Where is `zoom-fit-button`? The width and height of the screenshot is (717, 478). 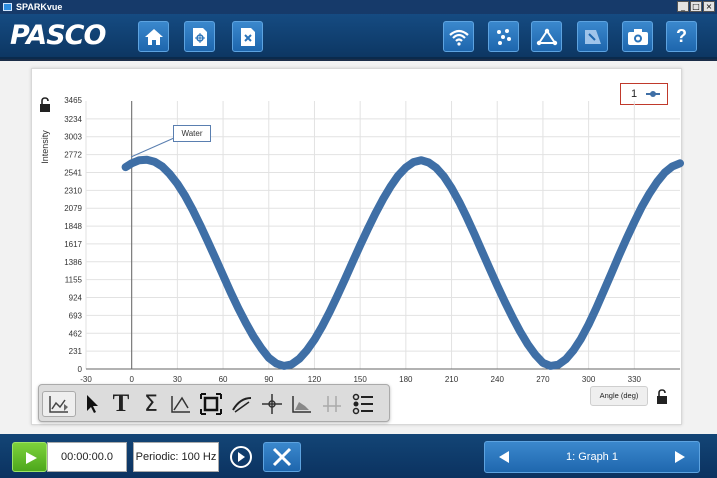
zoom-fit-button is located at coordinates (211, 404).